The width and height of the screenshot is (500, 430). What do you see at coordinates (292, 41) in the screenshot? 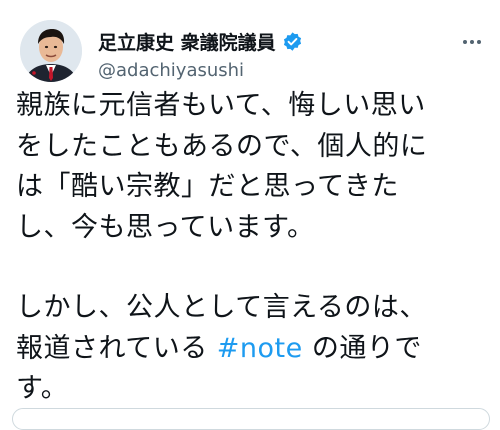
I see `verified-badge-icon` at bounding box center [292, 41].